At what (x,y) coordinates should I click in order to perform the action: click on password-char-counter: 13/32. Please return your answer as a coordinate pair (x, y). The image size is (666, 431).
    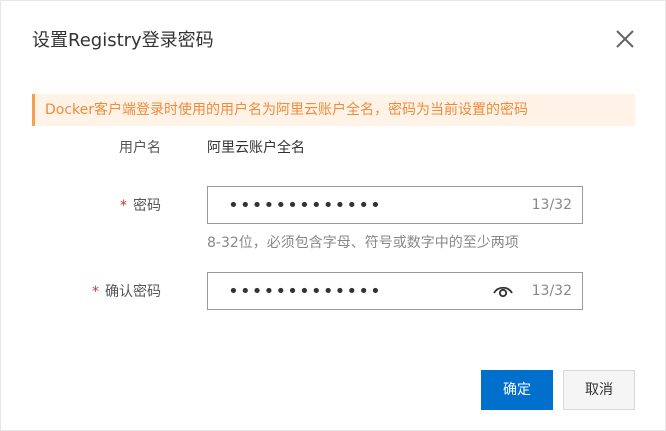
    Looking at the image, I should click on (551, 205).